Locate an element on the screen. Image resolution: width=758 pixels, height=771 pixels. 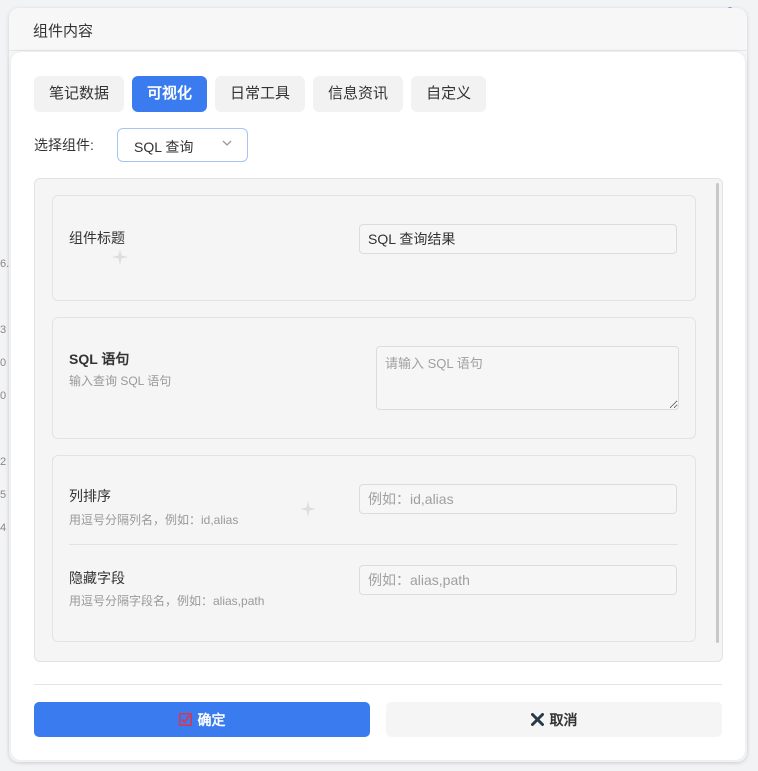
panel-header: 组件内容 is located at coordinates (378, 29).